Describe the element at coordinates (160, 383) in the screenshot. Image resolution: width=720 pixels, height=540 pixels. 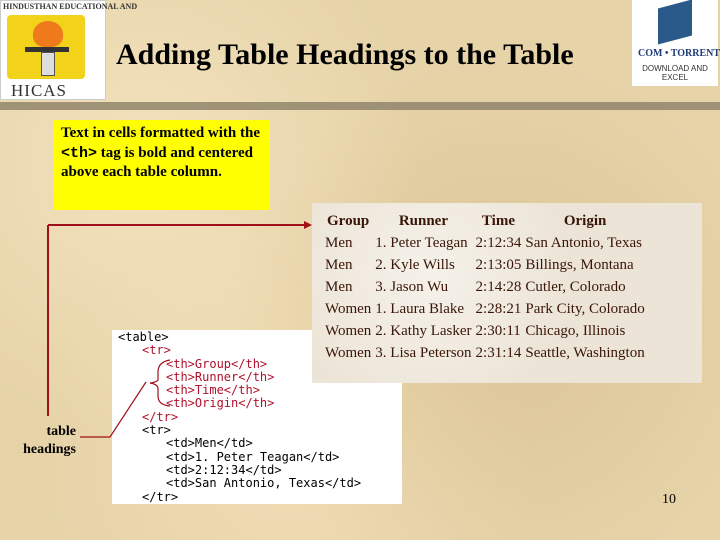
I see `brace-icon` at that location.